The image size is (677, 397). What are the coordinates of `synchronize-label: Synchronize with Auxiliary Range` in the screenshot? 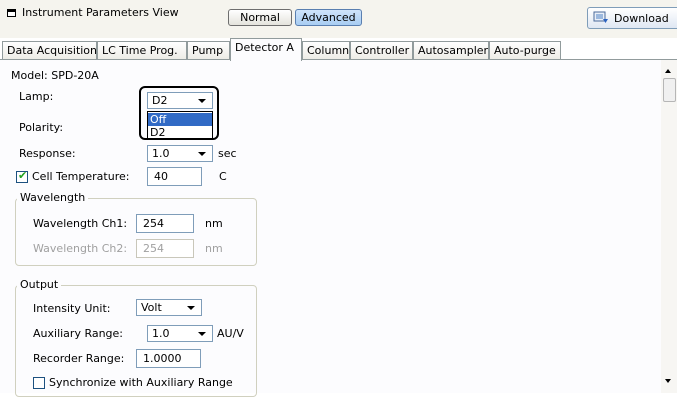 It's located at (141, 382).